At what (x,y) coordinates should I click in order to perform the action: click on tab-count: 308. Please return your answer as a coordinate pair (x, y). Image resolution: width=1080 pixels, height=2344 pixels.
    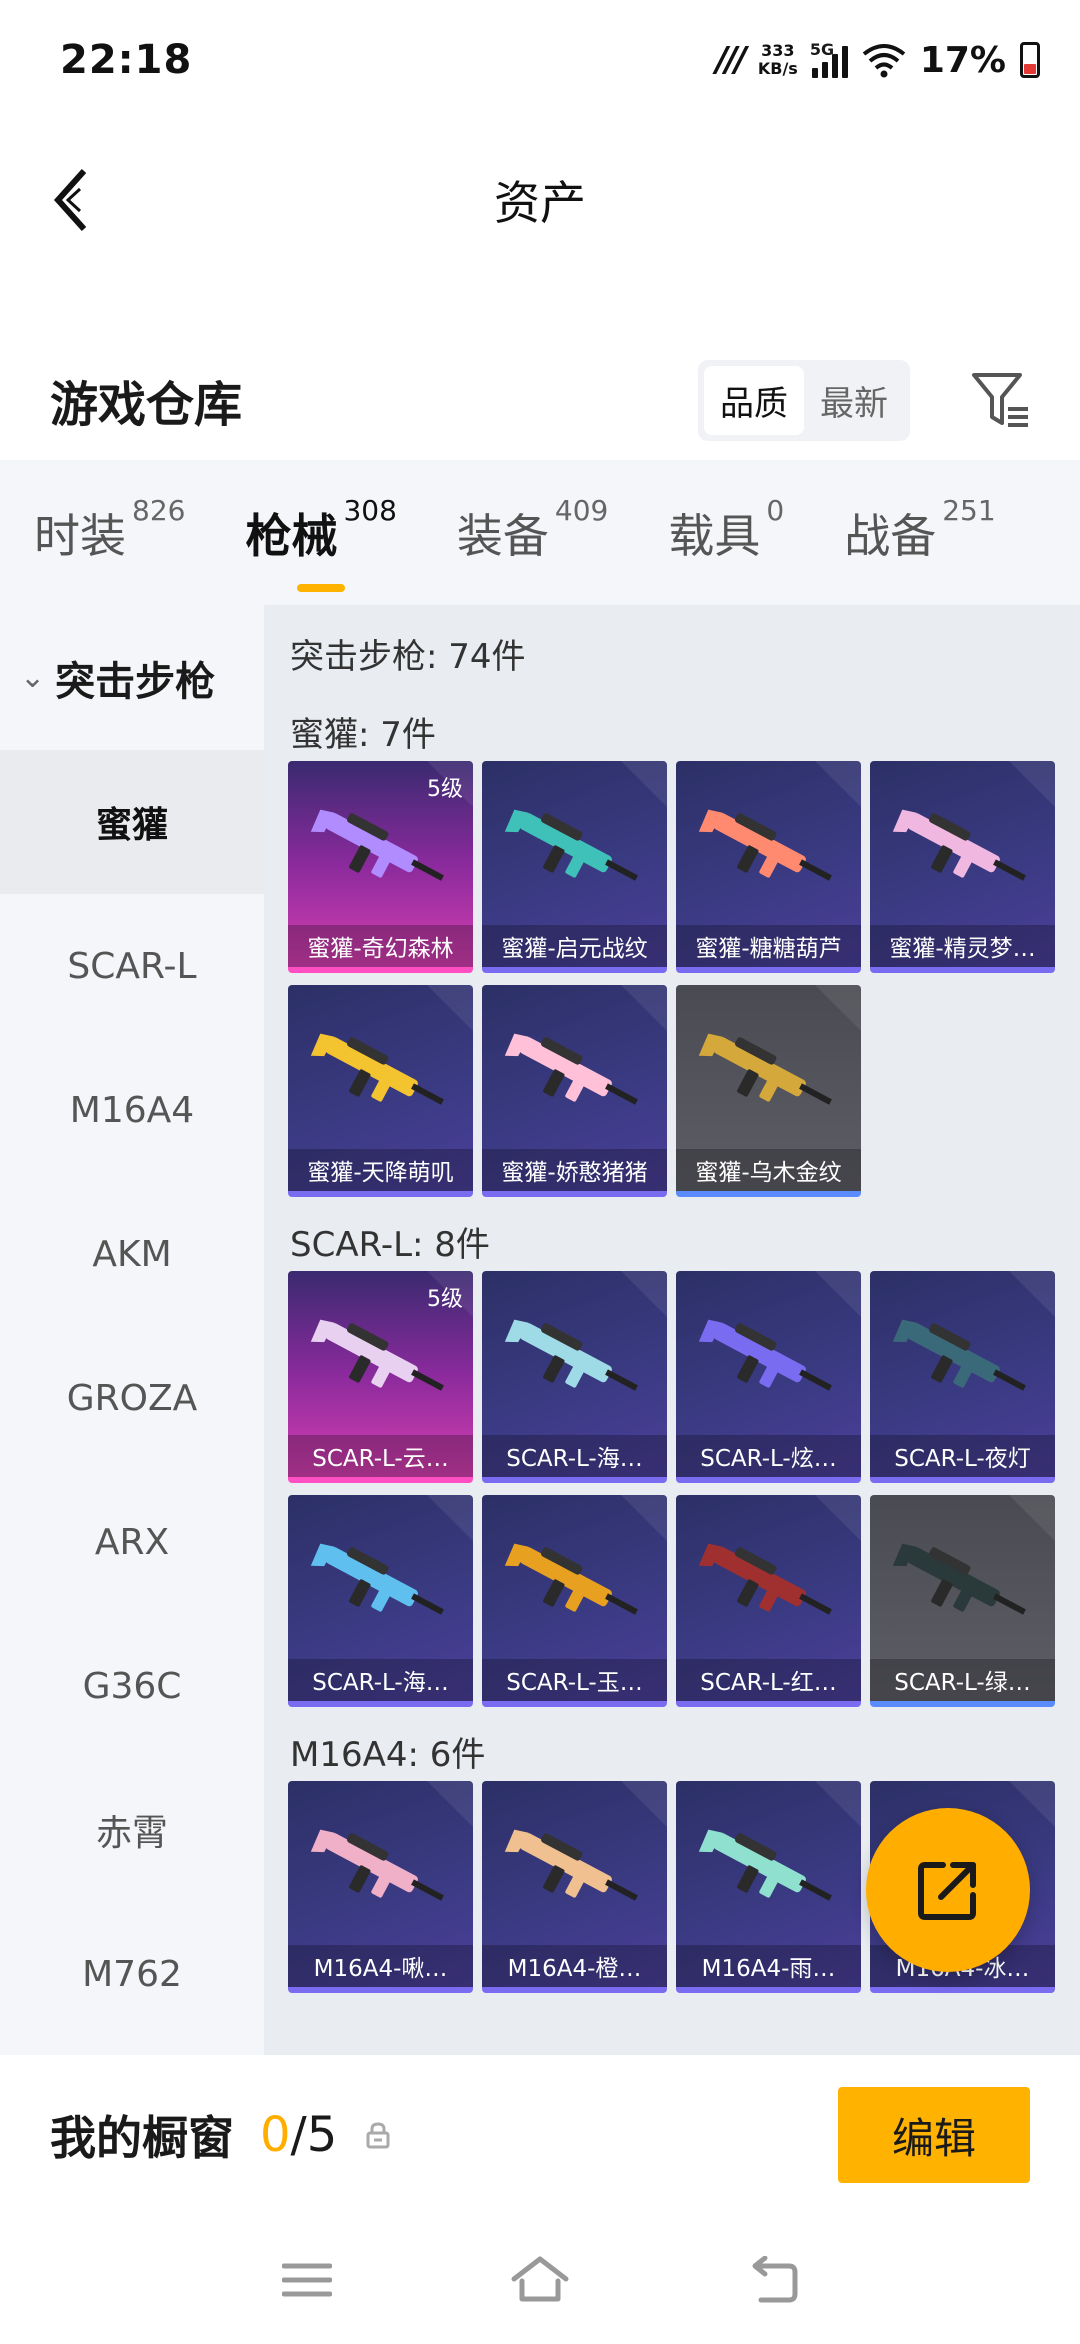
    Looking at the image, I should click on (370, 510).